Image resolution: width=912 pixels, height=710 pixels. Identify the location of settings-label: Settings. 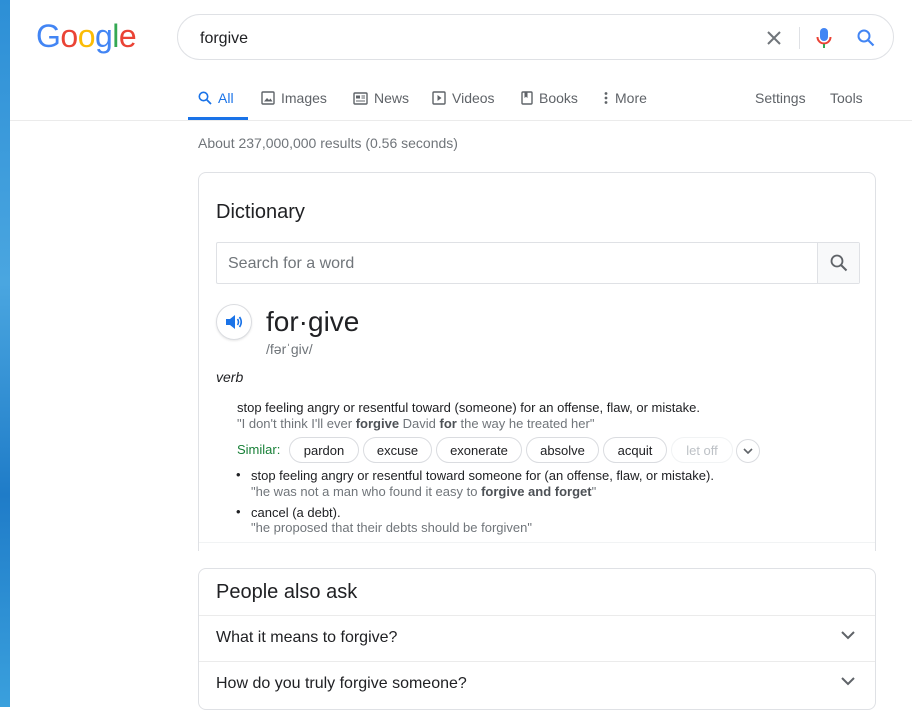
(780, 98).